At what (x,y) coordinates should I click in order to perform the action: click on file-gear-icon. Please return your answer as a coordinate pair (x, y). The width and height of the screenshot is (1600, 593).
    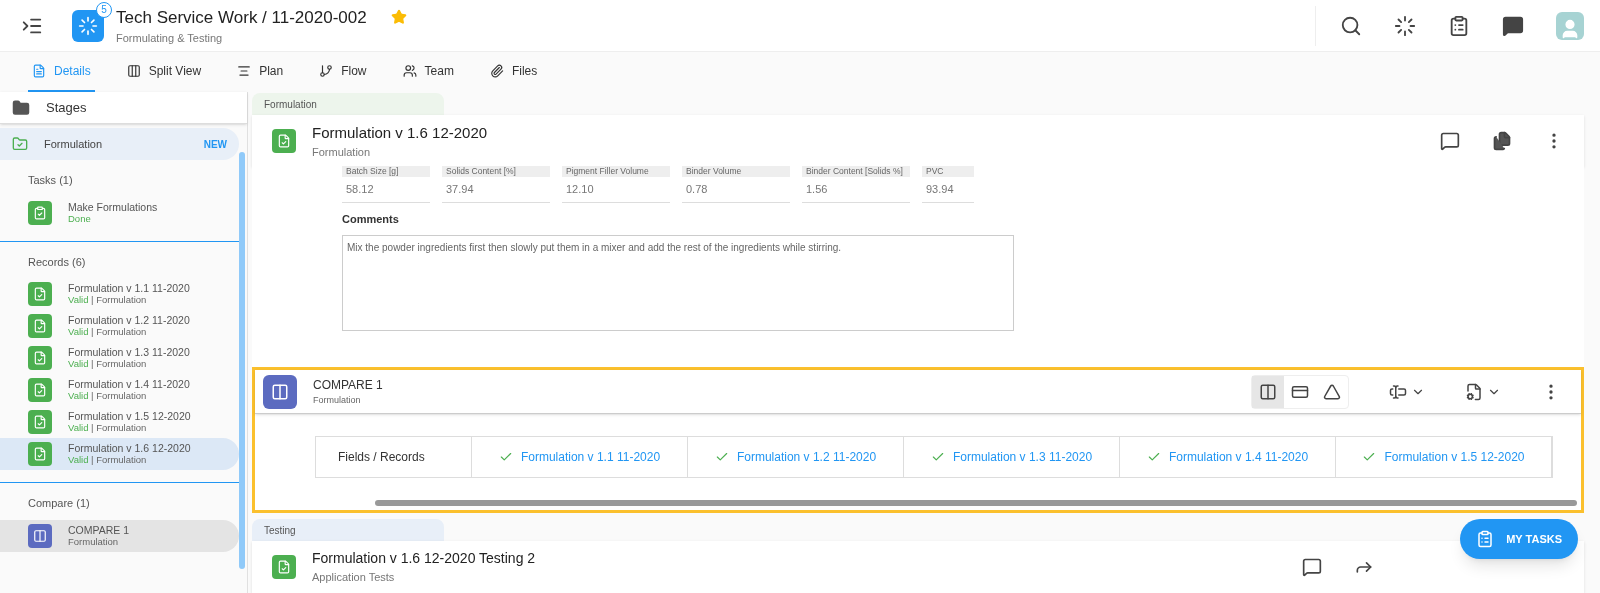
    Looking at the image, I should click on (1474, 391).